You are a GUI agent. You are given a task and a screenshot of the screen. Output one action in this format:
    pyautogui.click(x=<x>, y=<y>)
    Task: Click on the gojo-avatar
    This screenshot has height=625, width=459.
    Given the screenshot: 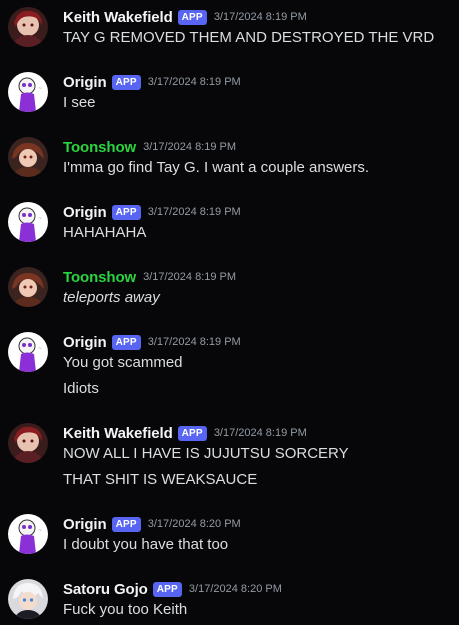 What is the action you would take?
    pyautogui.click(x=28, y=599)
    